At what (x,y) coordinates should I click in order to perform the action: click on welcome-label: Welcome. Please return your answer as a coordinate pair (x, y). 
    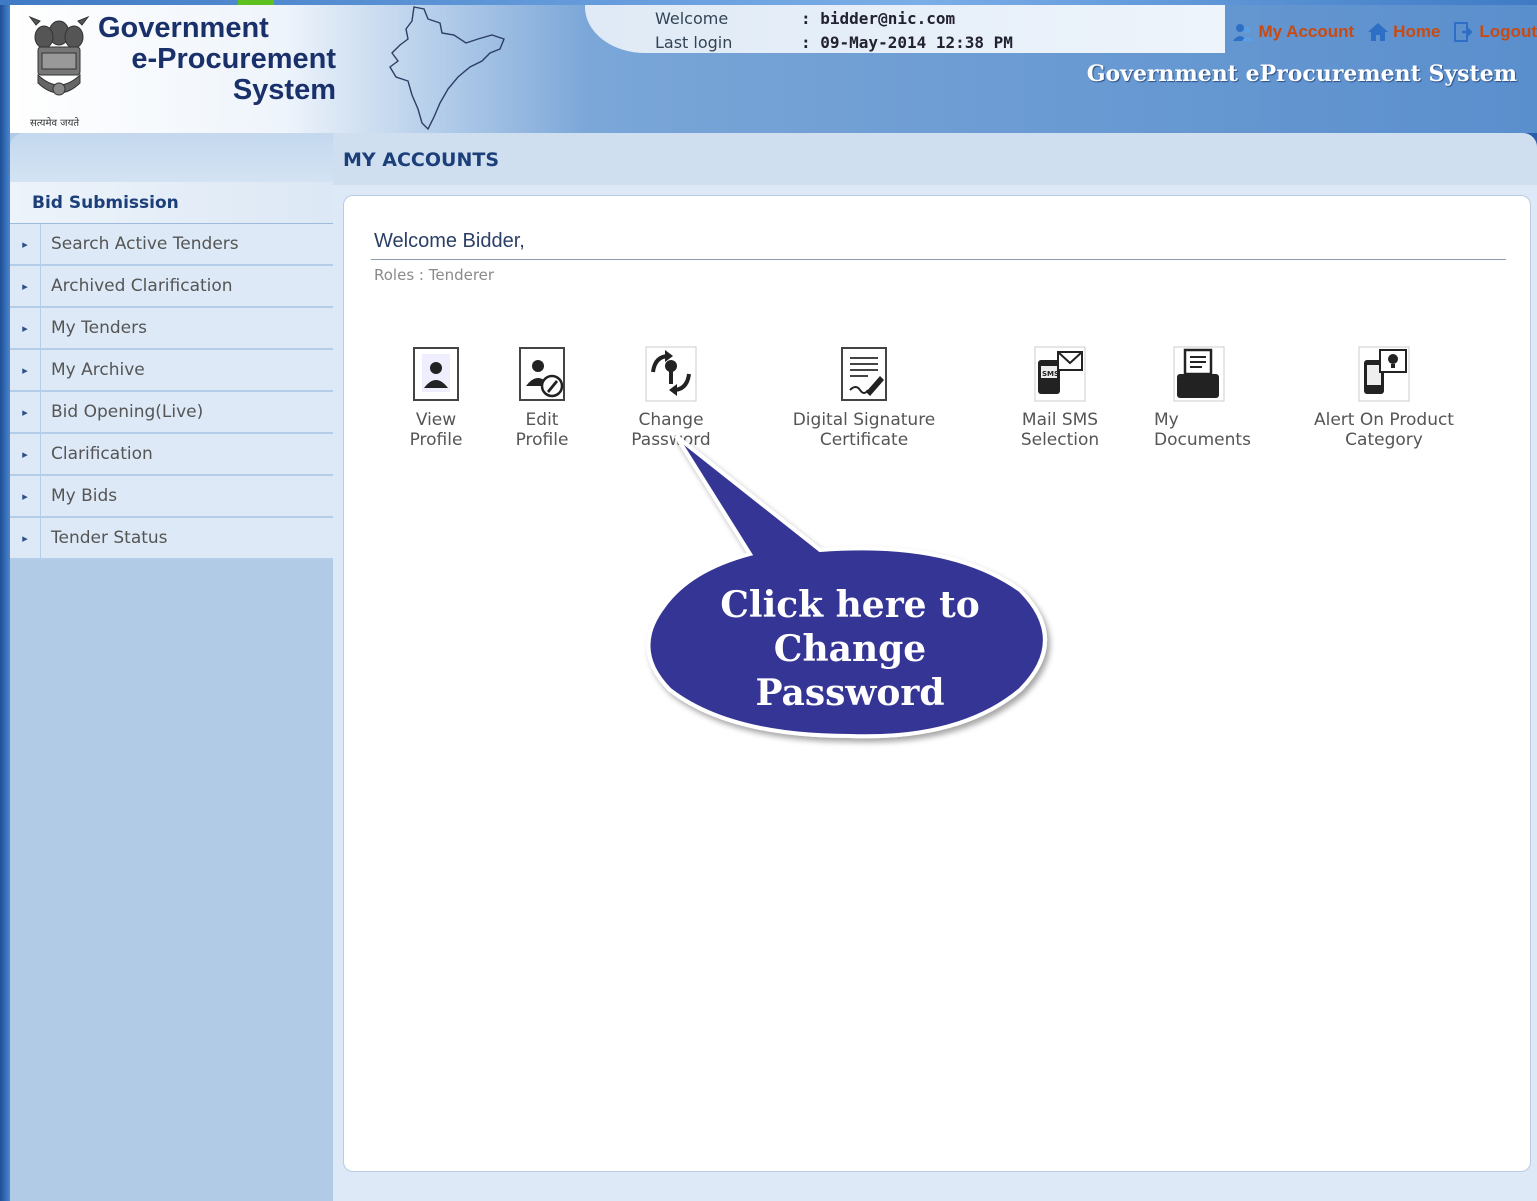
    Looking at the image, I should click on (692, 18).